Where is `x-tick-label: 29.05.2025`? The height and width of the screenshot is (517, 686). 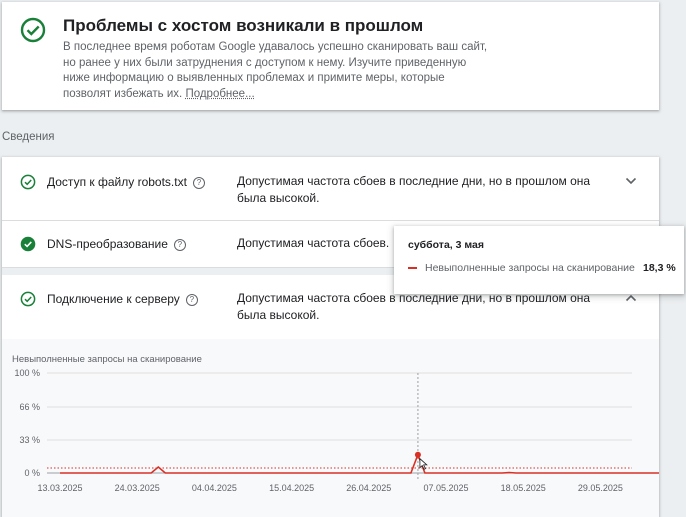
x-tick-label: 29.05.2025 is located at coordinates (600, 488).